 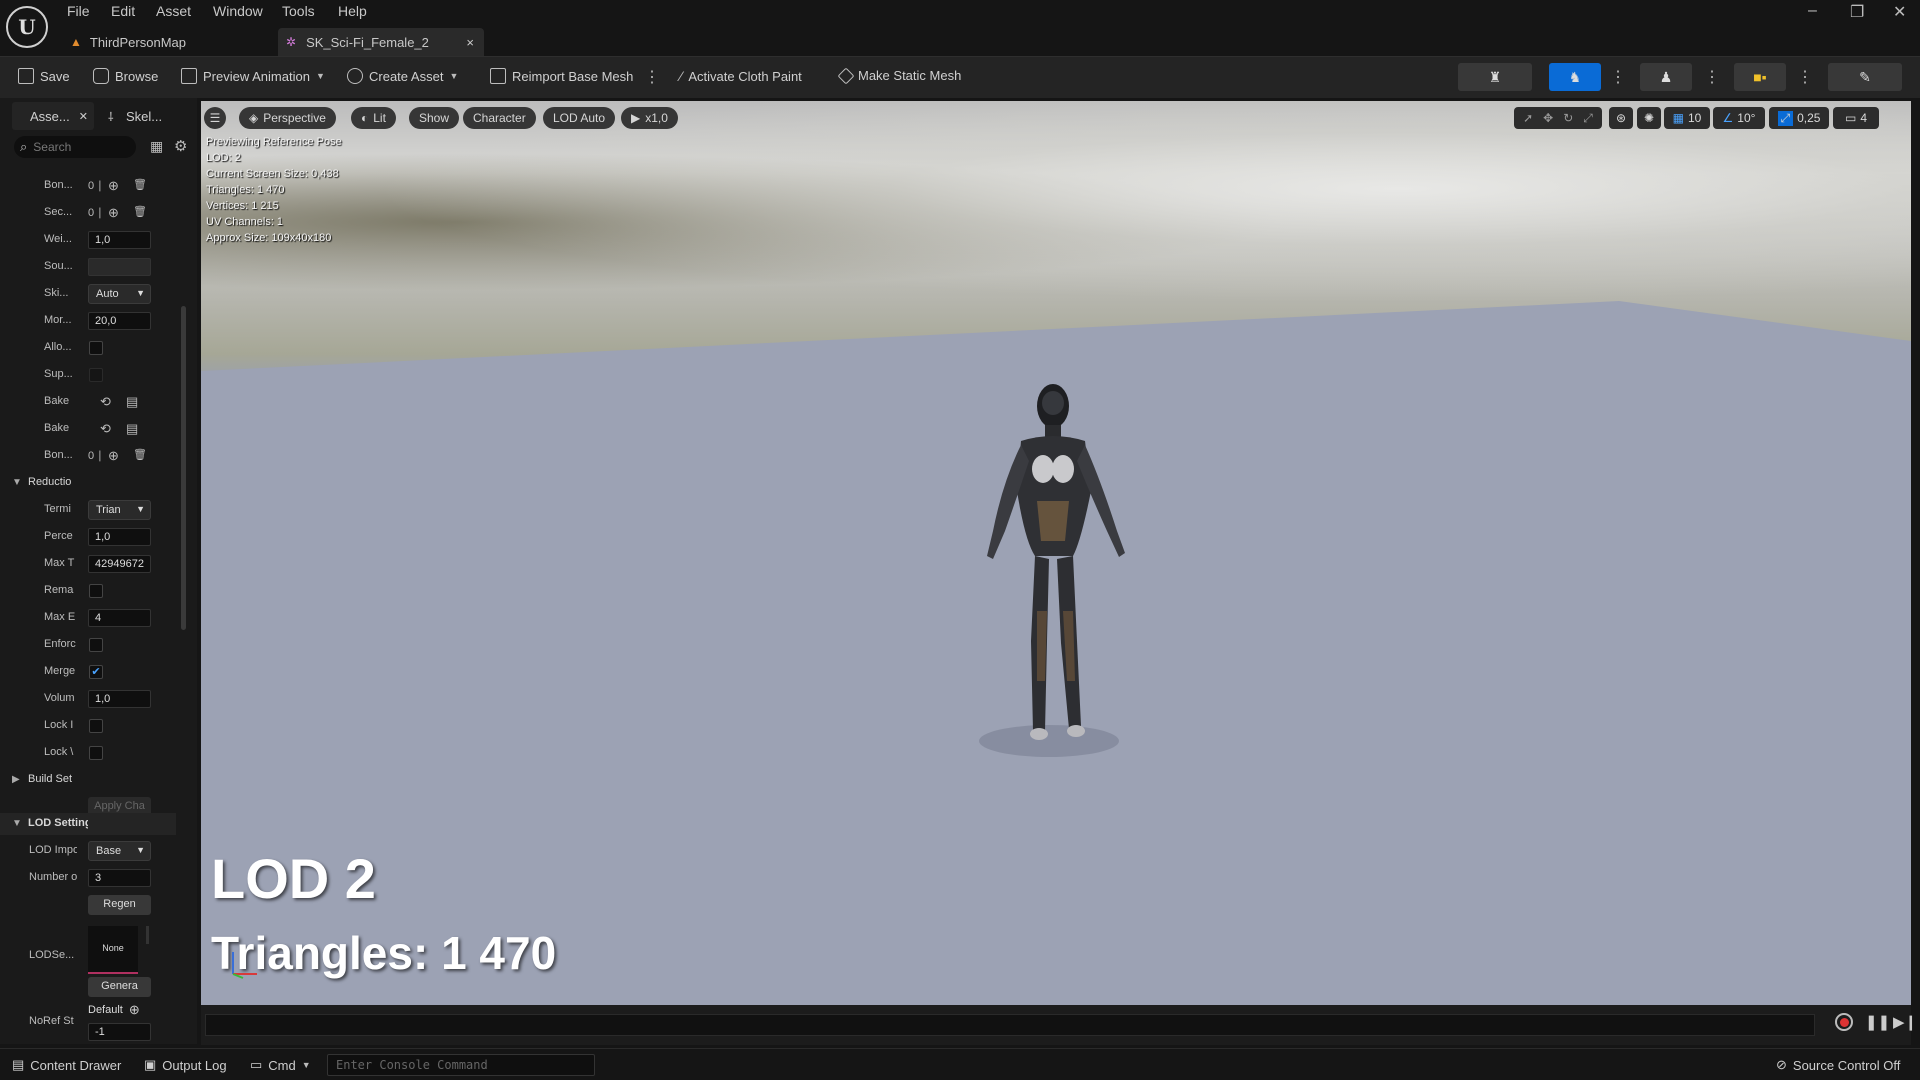 I want to click on number-of-lods-field: 3, so click(x=119, y=878).